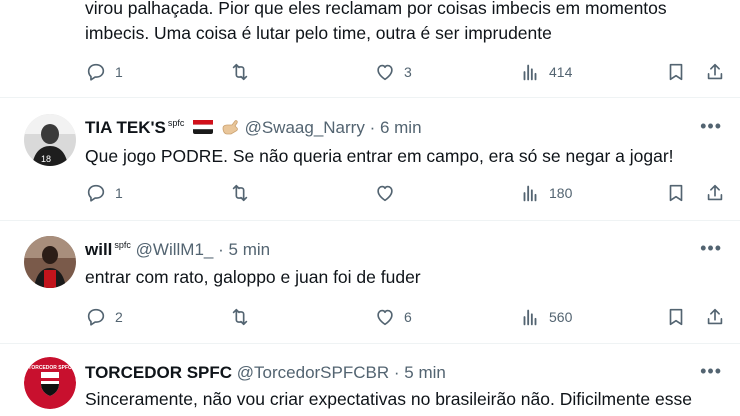 The image size is (740, 416). What do you see at coordinates (203, 127) in the screenshot?
I see `sao-paulo-flag-icon` at bounding box center [203, 127].